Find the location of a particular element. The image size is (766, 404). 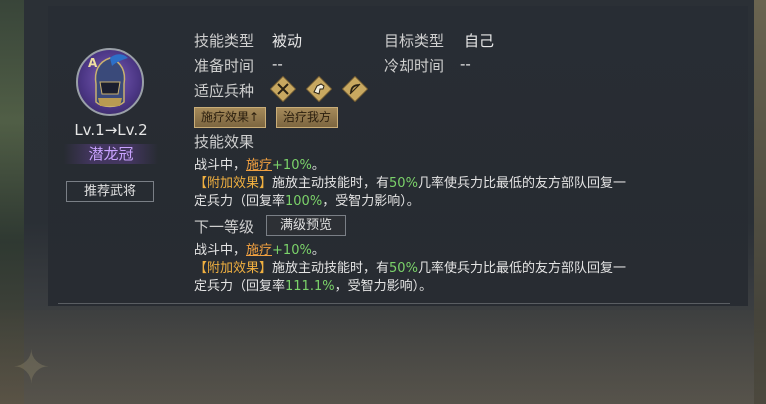

skill-effect-title: 技能效果 is located at coordinates (224, 142).